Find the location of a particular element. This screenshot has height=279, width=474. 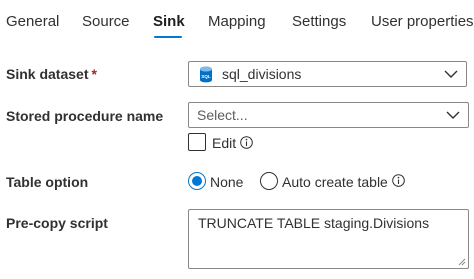

tab-settings: Settings is located at coordinates (319, 22).